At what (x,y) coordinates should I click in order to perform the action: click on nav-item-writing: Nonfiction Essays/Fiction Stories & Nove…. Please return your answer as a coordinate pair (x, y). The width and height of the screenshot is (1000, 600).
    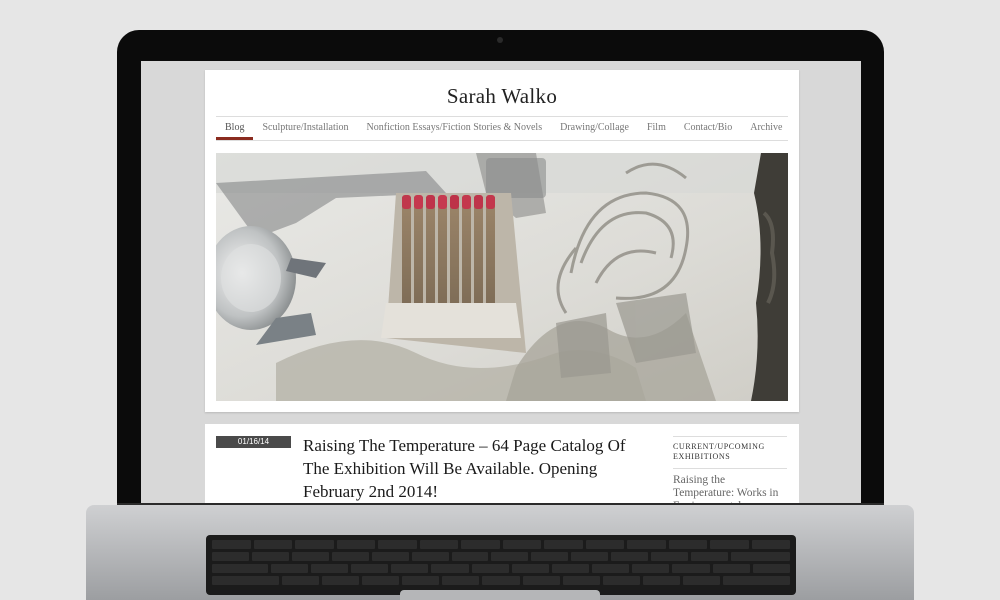
    Looking at the image, I should click on (455, 132).